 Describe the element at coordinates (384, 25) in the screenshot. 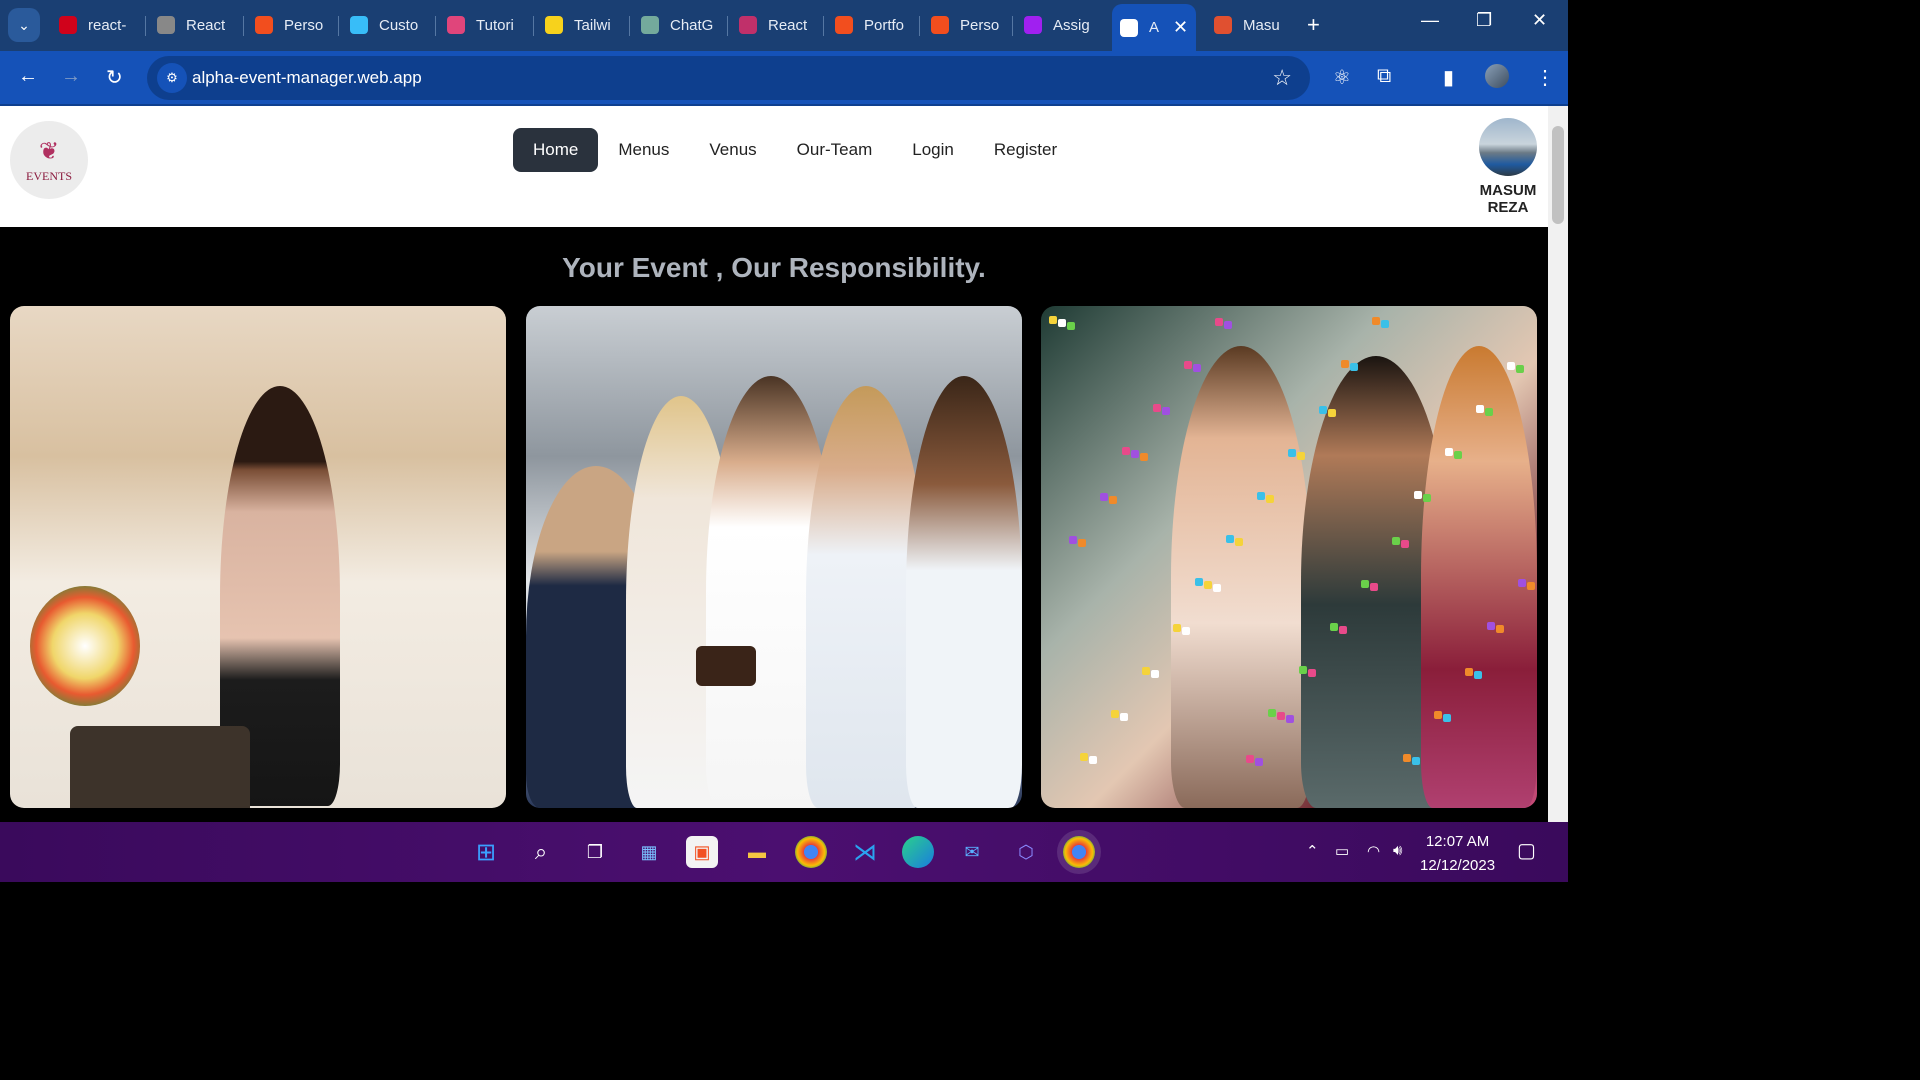

I see `browser-tab: Custo` at that location.